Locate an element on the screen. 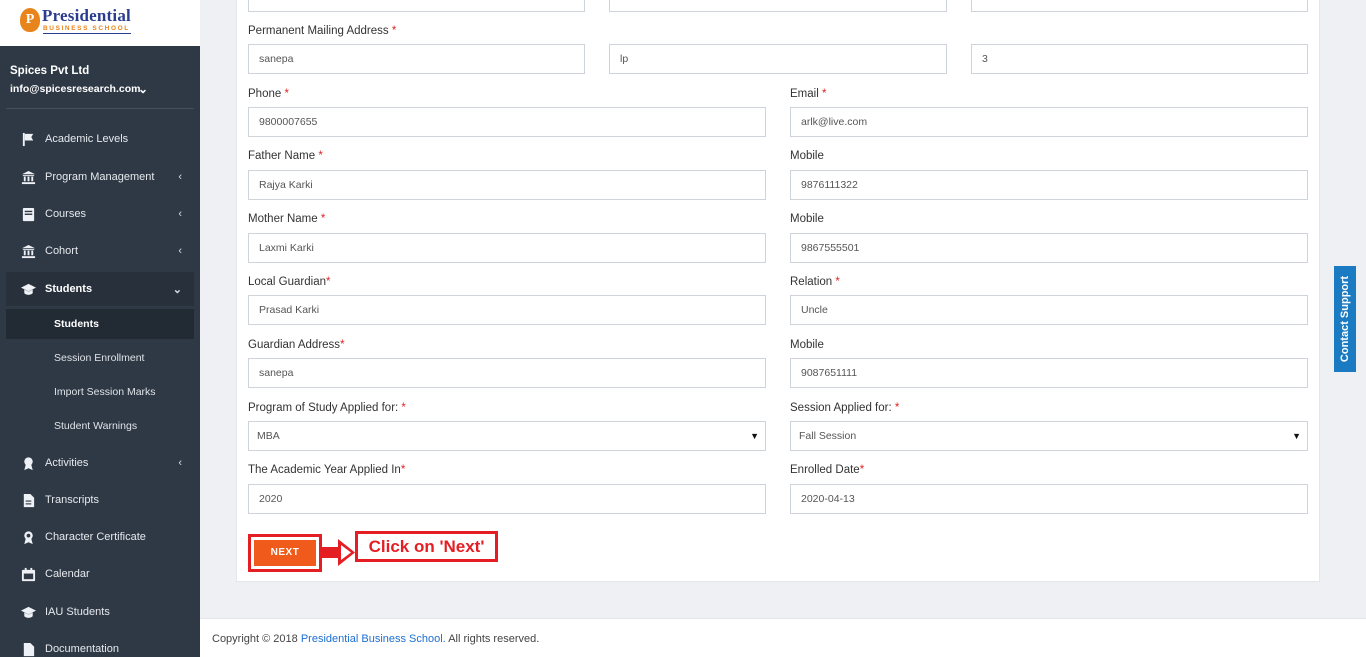  logo-underline is located at coordinates (87, 33).